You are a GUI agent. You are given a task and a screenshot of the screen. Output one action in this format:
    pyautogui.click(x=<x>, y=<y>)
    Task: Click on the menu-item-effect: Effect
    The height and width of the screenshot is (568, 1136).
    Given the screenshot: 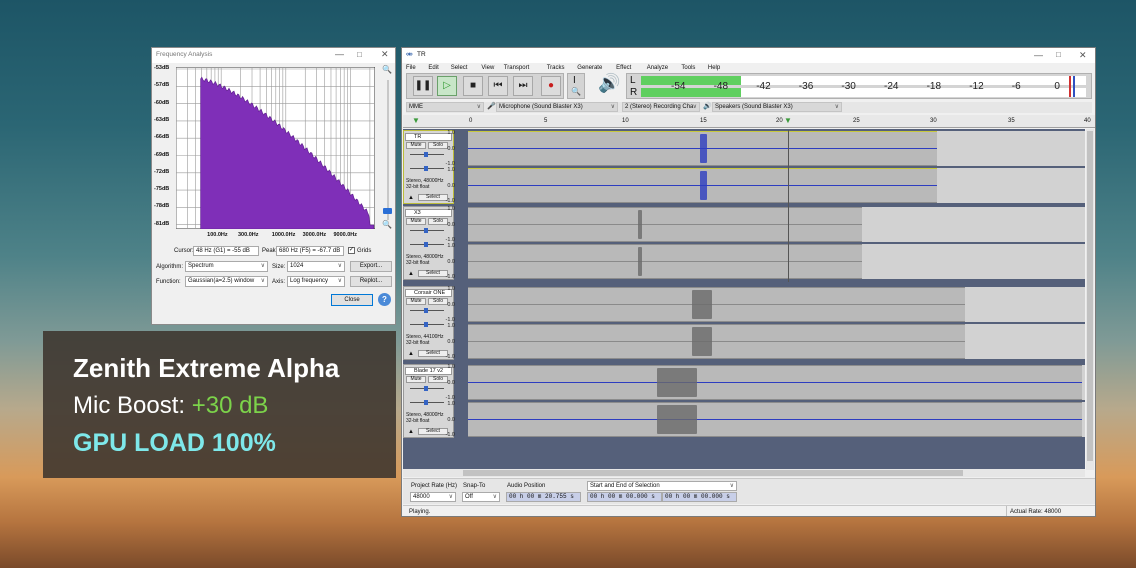 What is the action you would take?
    pyautogui.click(x=623, y=68)
    